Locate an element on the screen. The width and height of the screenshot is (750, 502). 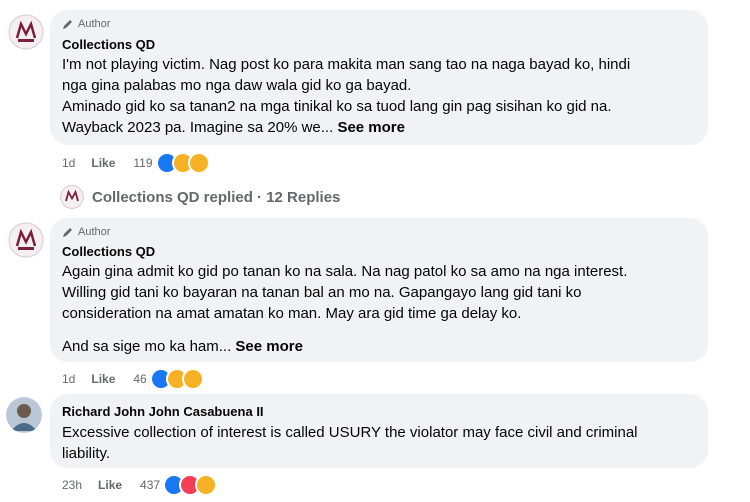
comment-actions: 1d Like 46 is located at coordinates (133, 379).